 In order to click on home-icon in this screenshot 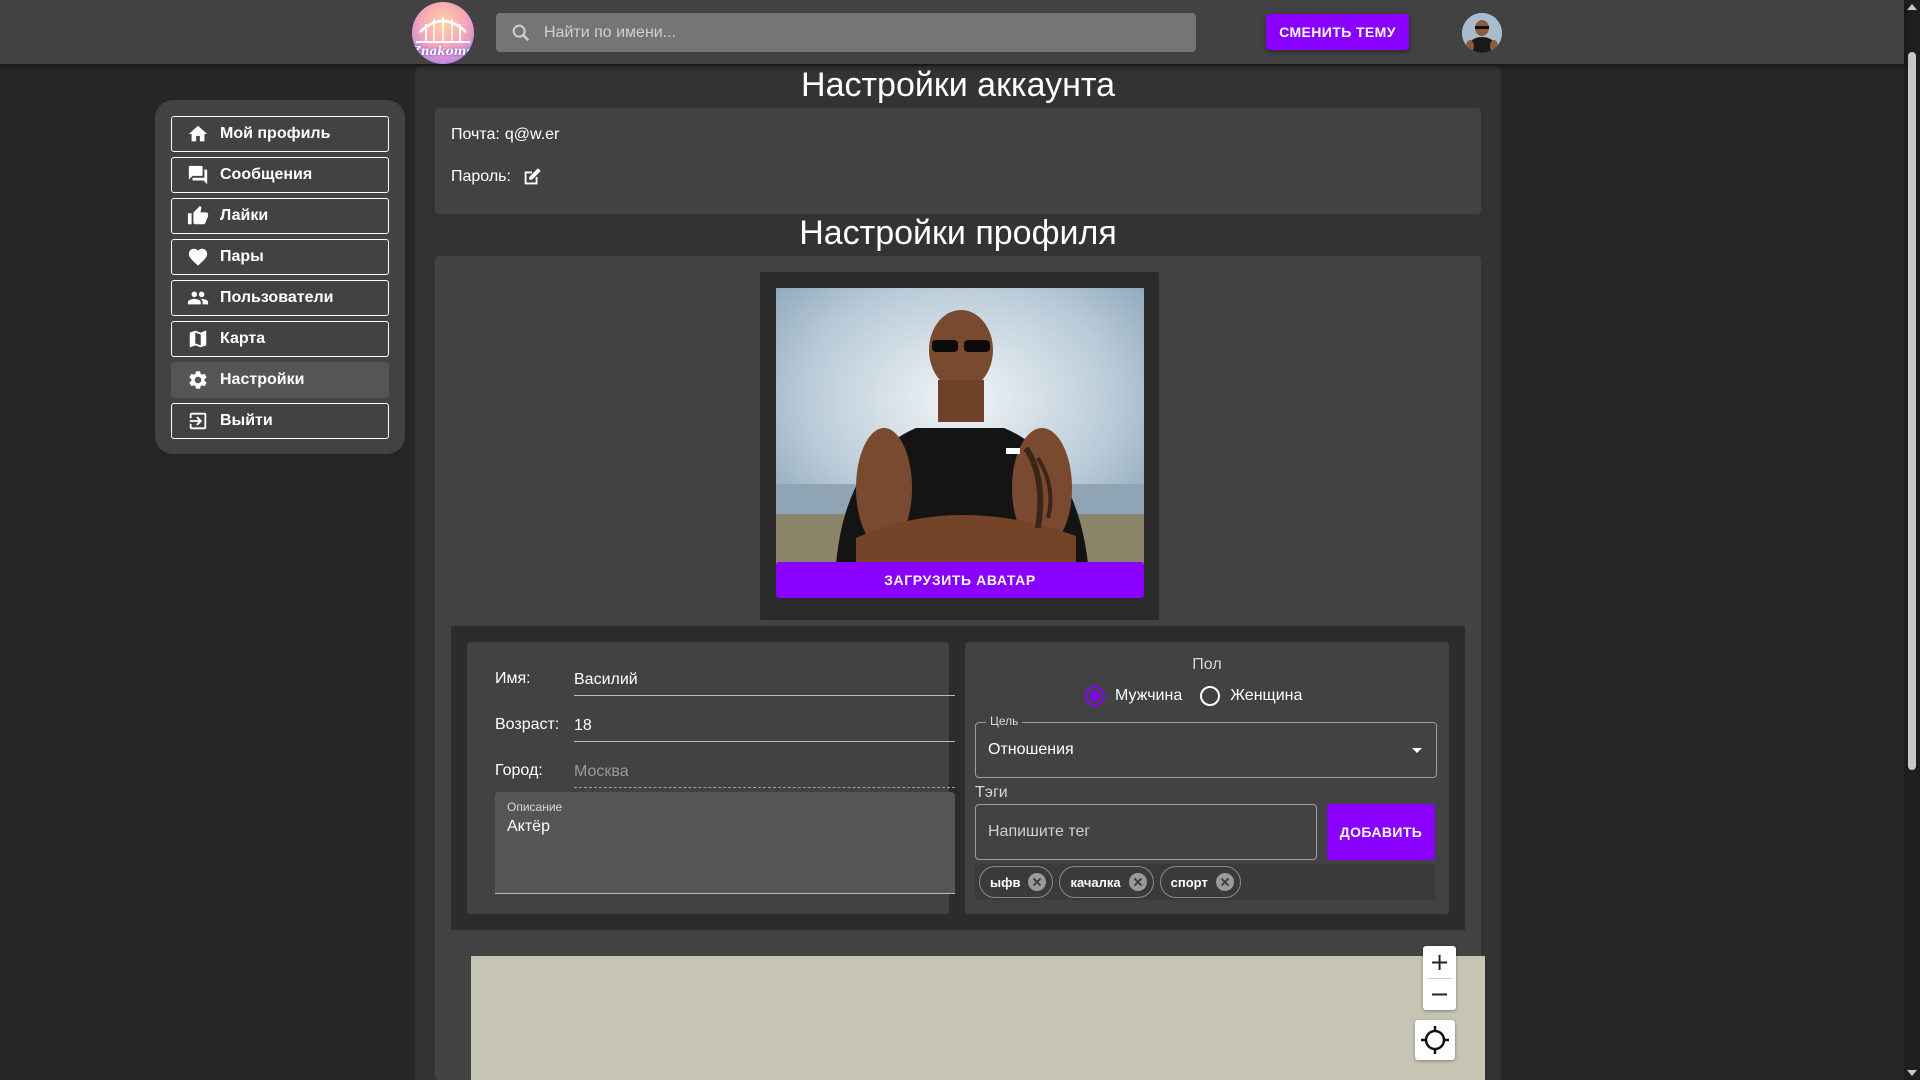, I will do `click(198, 134)`.